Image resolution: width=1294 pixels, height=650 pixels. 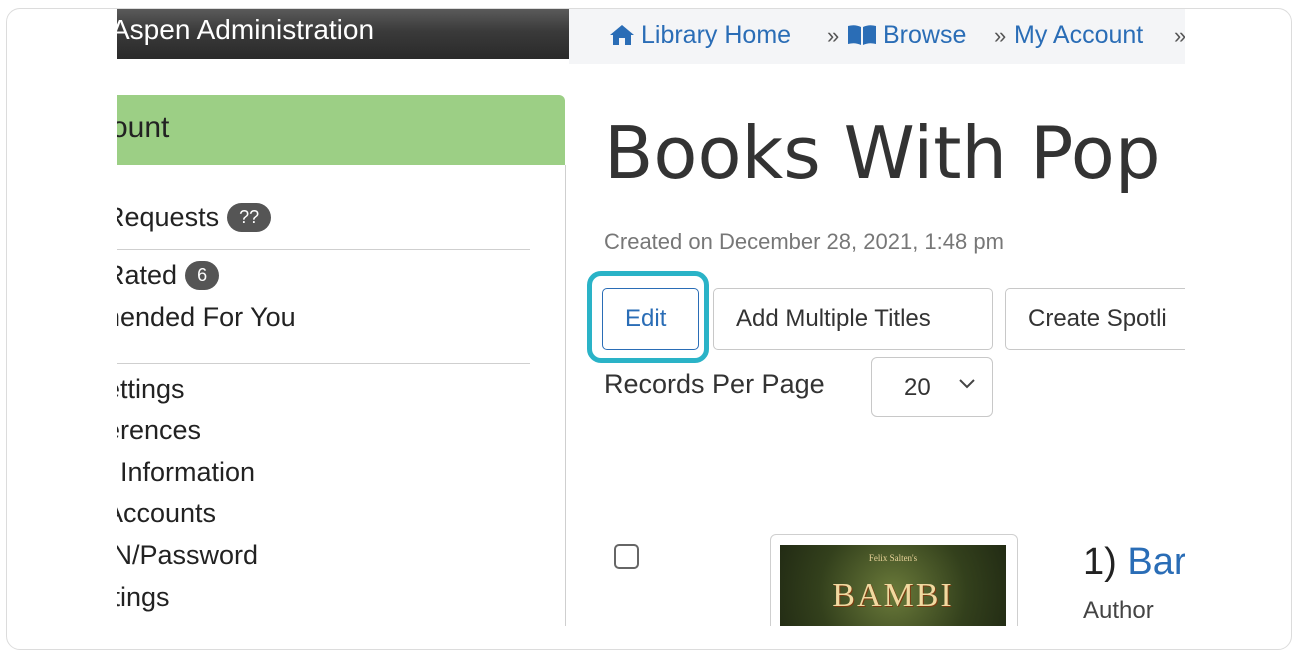 What do you see at coordinates (187, 555) in the screenshot?
I see `sidebar-item-pin-password: IN/Password` at bounding box center [187, 555].